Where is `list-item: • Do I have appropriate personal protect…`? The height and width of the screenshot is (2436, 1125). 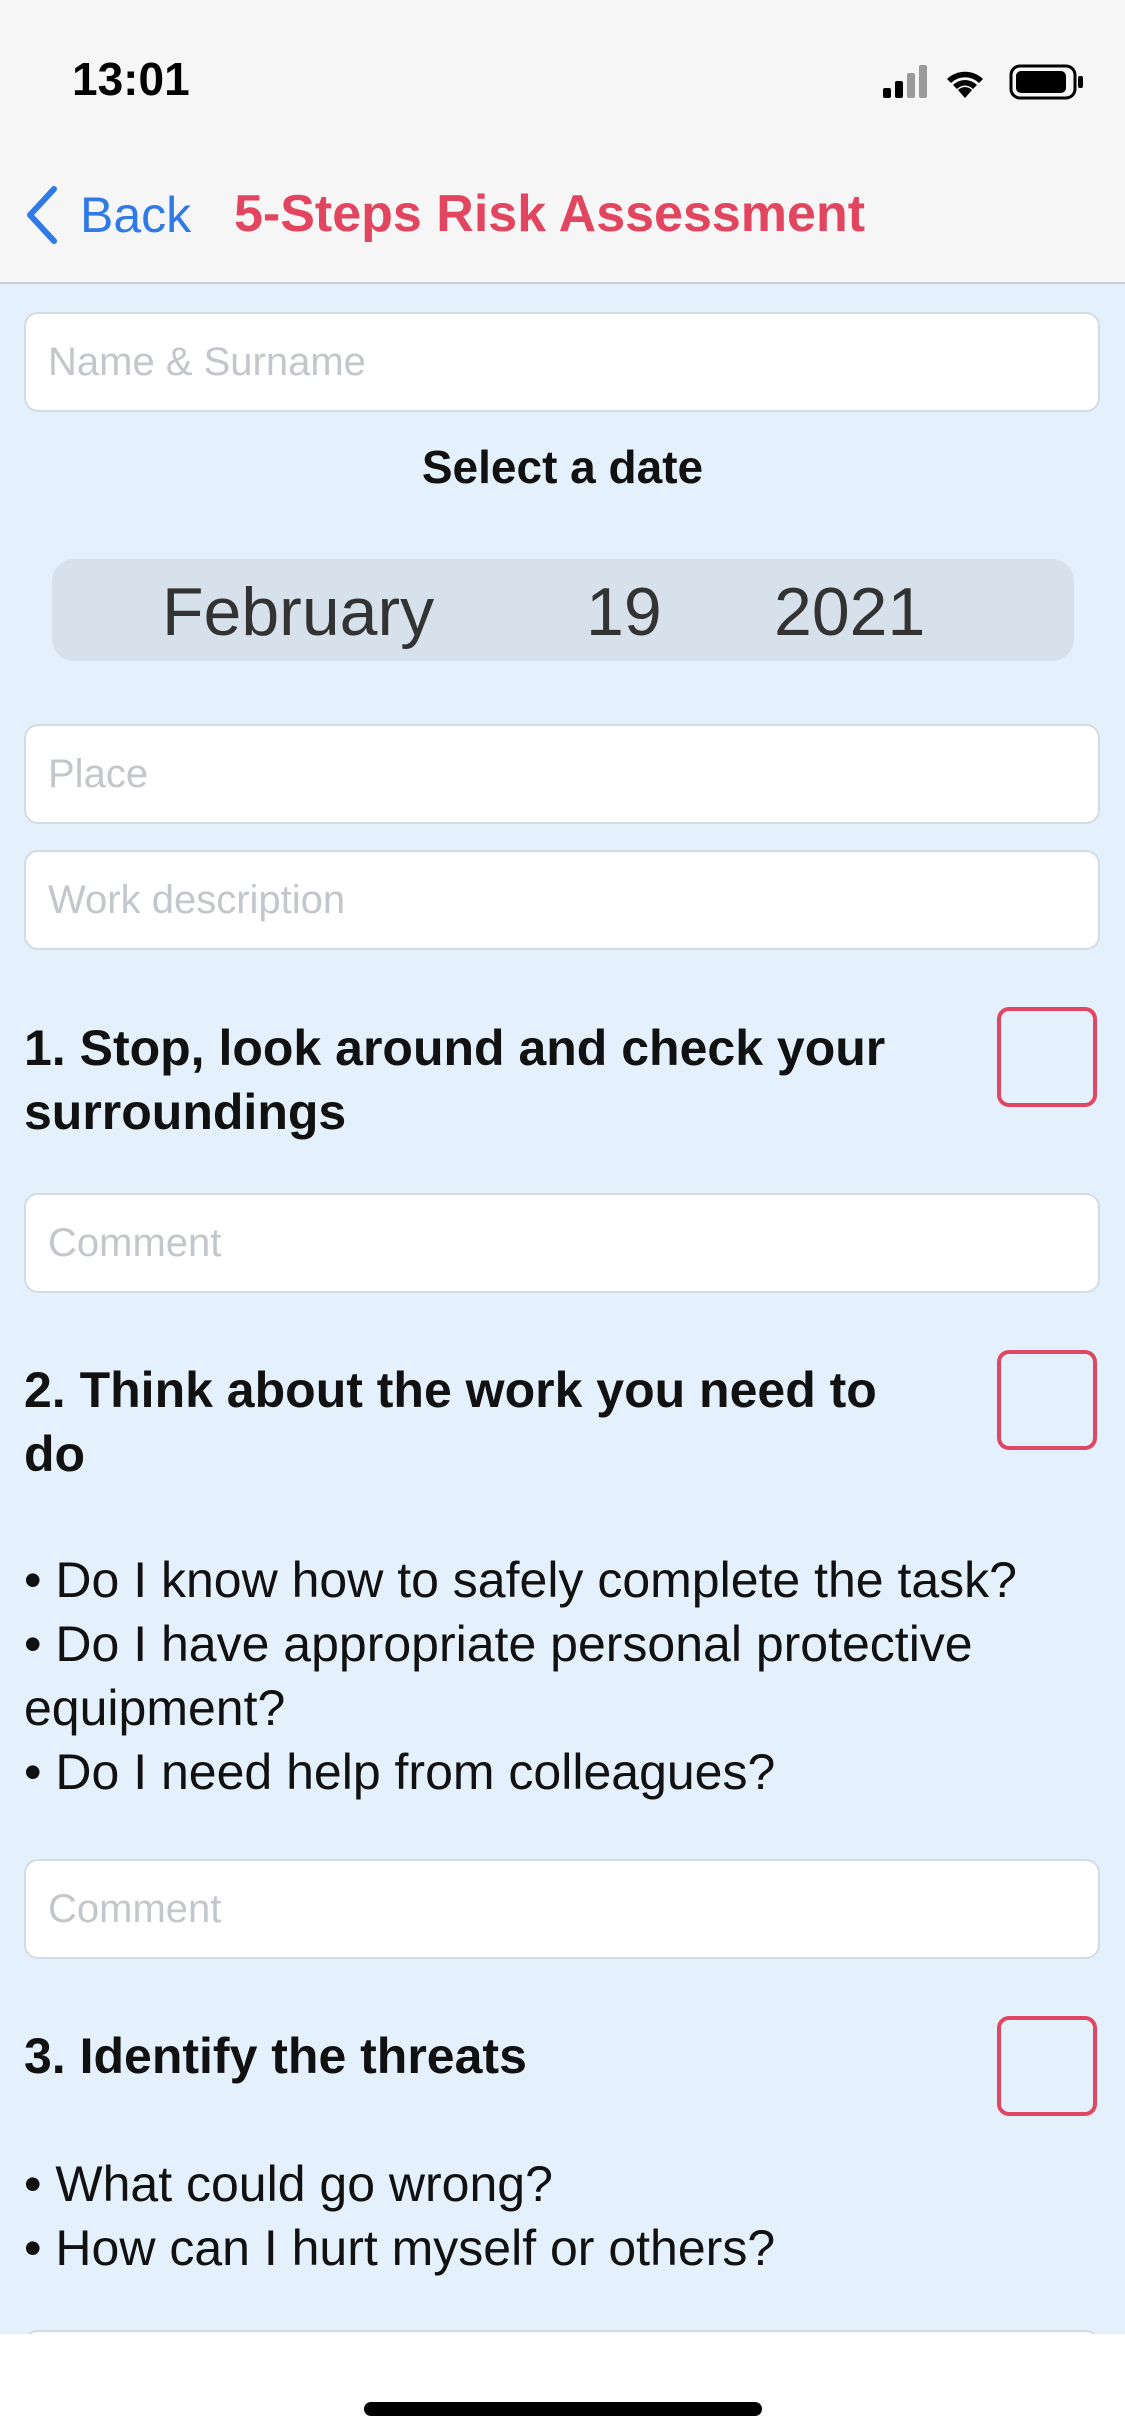
list-item: • Do I have appropriate personal protect… is located at coordinates (498, 1676).